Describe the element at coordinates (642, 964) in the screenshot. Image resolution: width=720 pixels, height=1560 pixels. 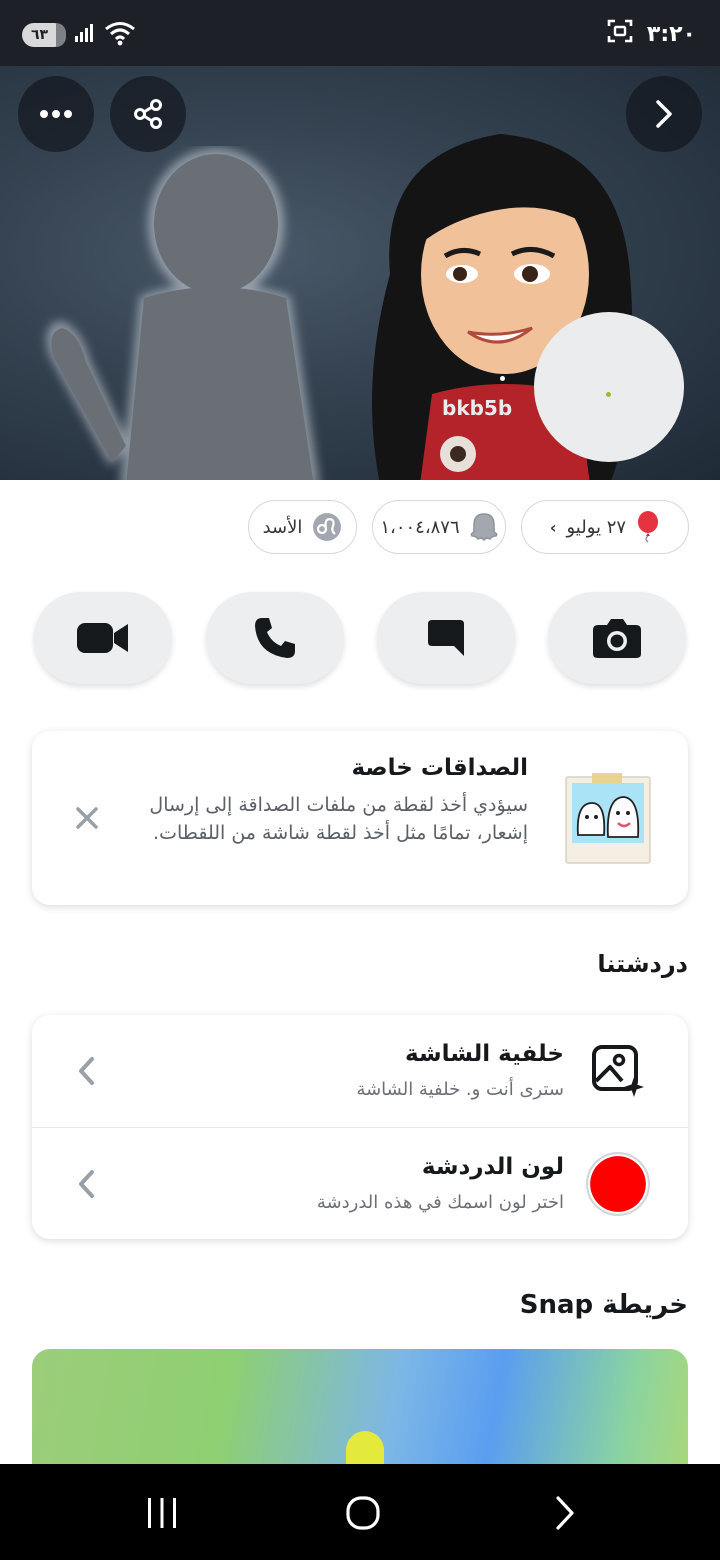
I see `our-chat-heading: دردشتنا` at that location.